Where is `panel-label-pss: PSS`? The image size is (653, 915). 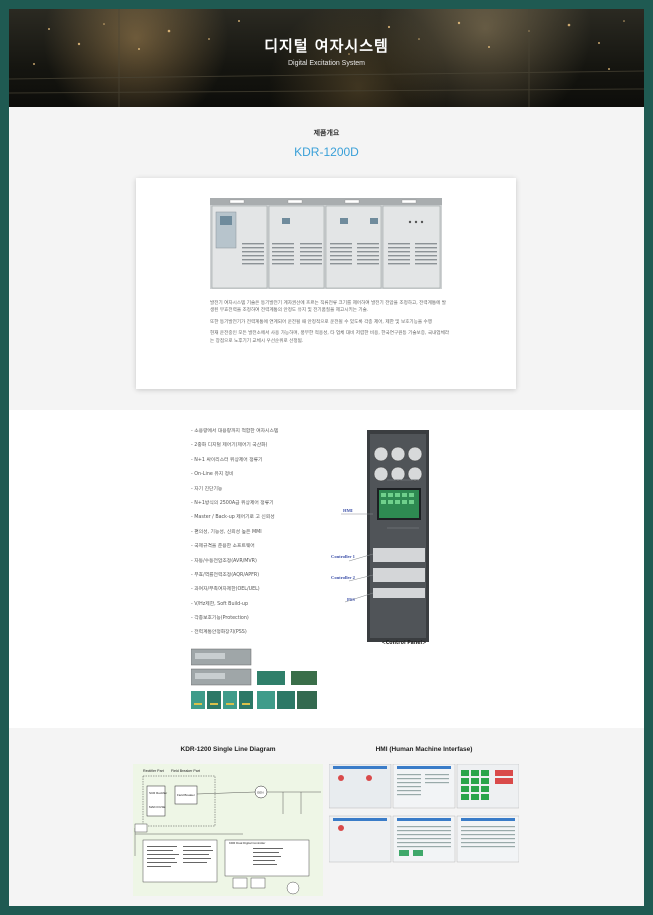 panel-label-pss: PSS is located at coordinates (351, 599).